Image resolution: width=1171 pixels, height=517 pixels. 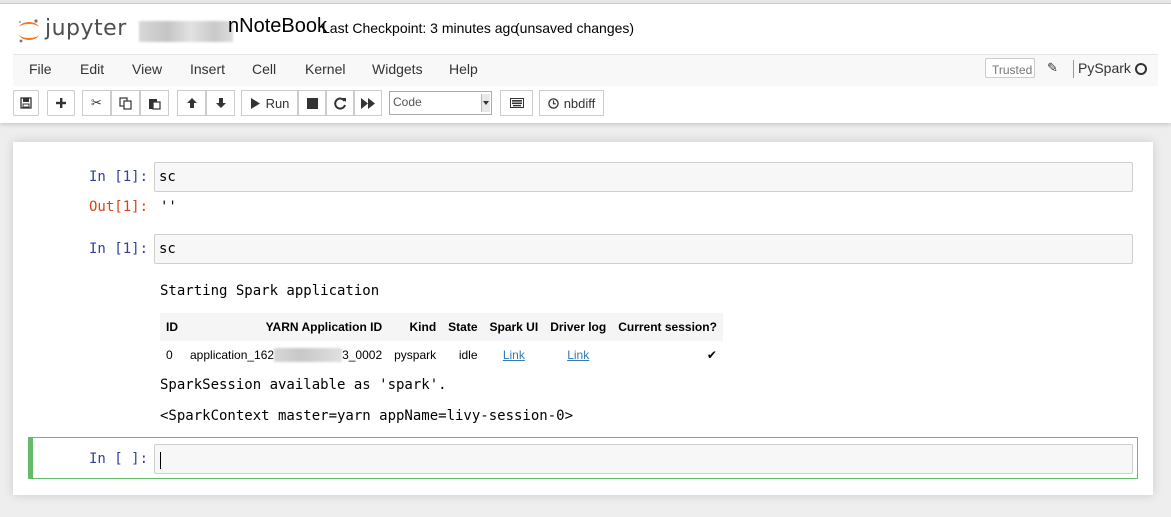 What do you see at coordinates (415, 355) in the screenshot?
I see `cell-kind: pyspark` at bounding box center [415, 355].